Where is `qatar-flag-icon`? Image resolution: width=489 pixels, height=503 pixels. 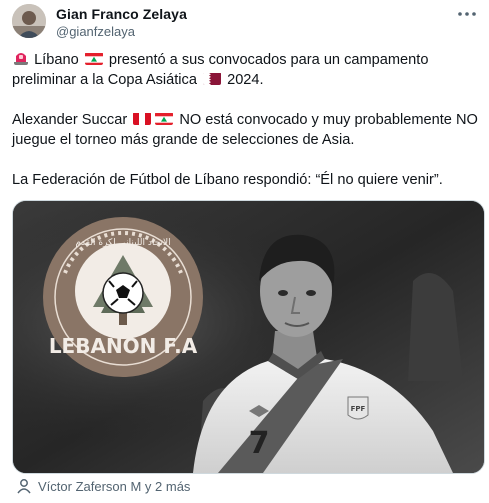 qatar-flag-icon is located at coordinates (212, 78).